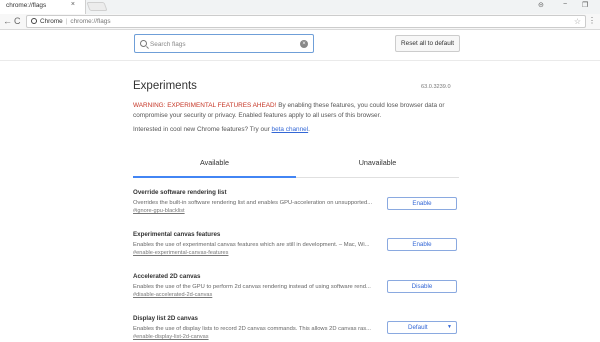 Image resolution: width=600 pixels, height=342 pixels. Describe the element at coordinates (585, 5) in the screenshot. I see `maximize-icon: ❐` at that location.